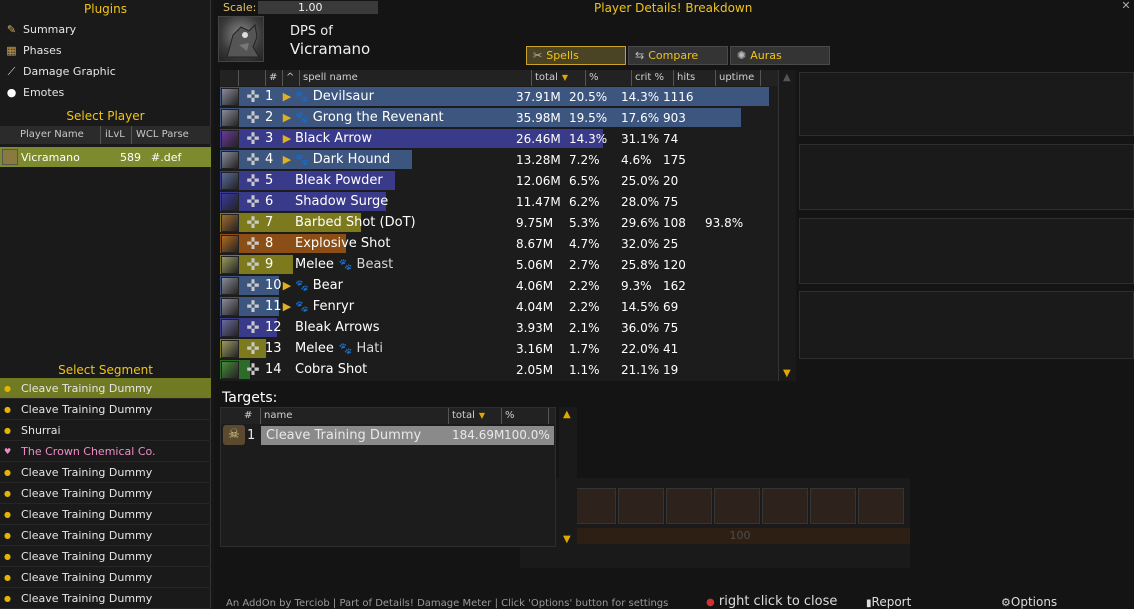 Image resolution: width=1134 pixels, height=609 pixels. Describe the element at coordinates (355, 416) in the screenshot. I see `column-header-name: name` at that location.